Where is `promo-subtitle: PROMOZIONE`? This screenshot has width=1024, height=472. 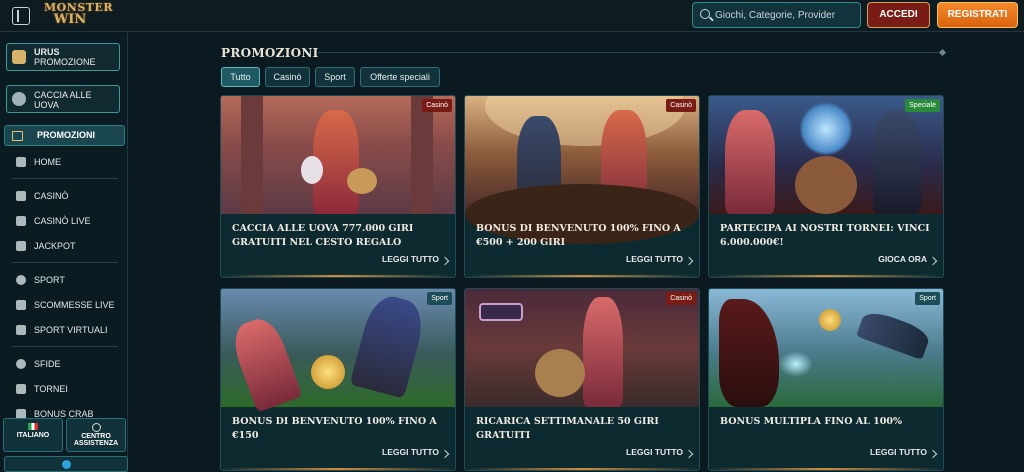
promo-subtitle: PROMOZIONE is located at coordinates (65, 62).